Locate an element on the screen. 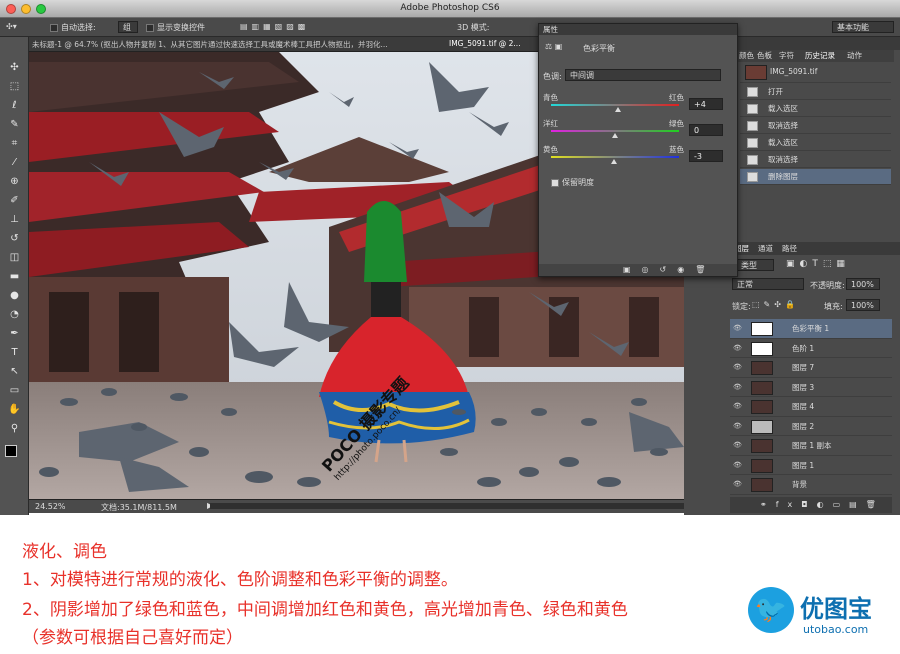 This screenshot has height=654, width=900. preserve-luminosity-checkbox is located at coordinates (555, 182).